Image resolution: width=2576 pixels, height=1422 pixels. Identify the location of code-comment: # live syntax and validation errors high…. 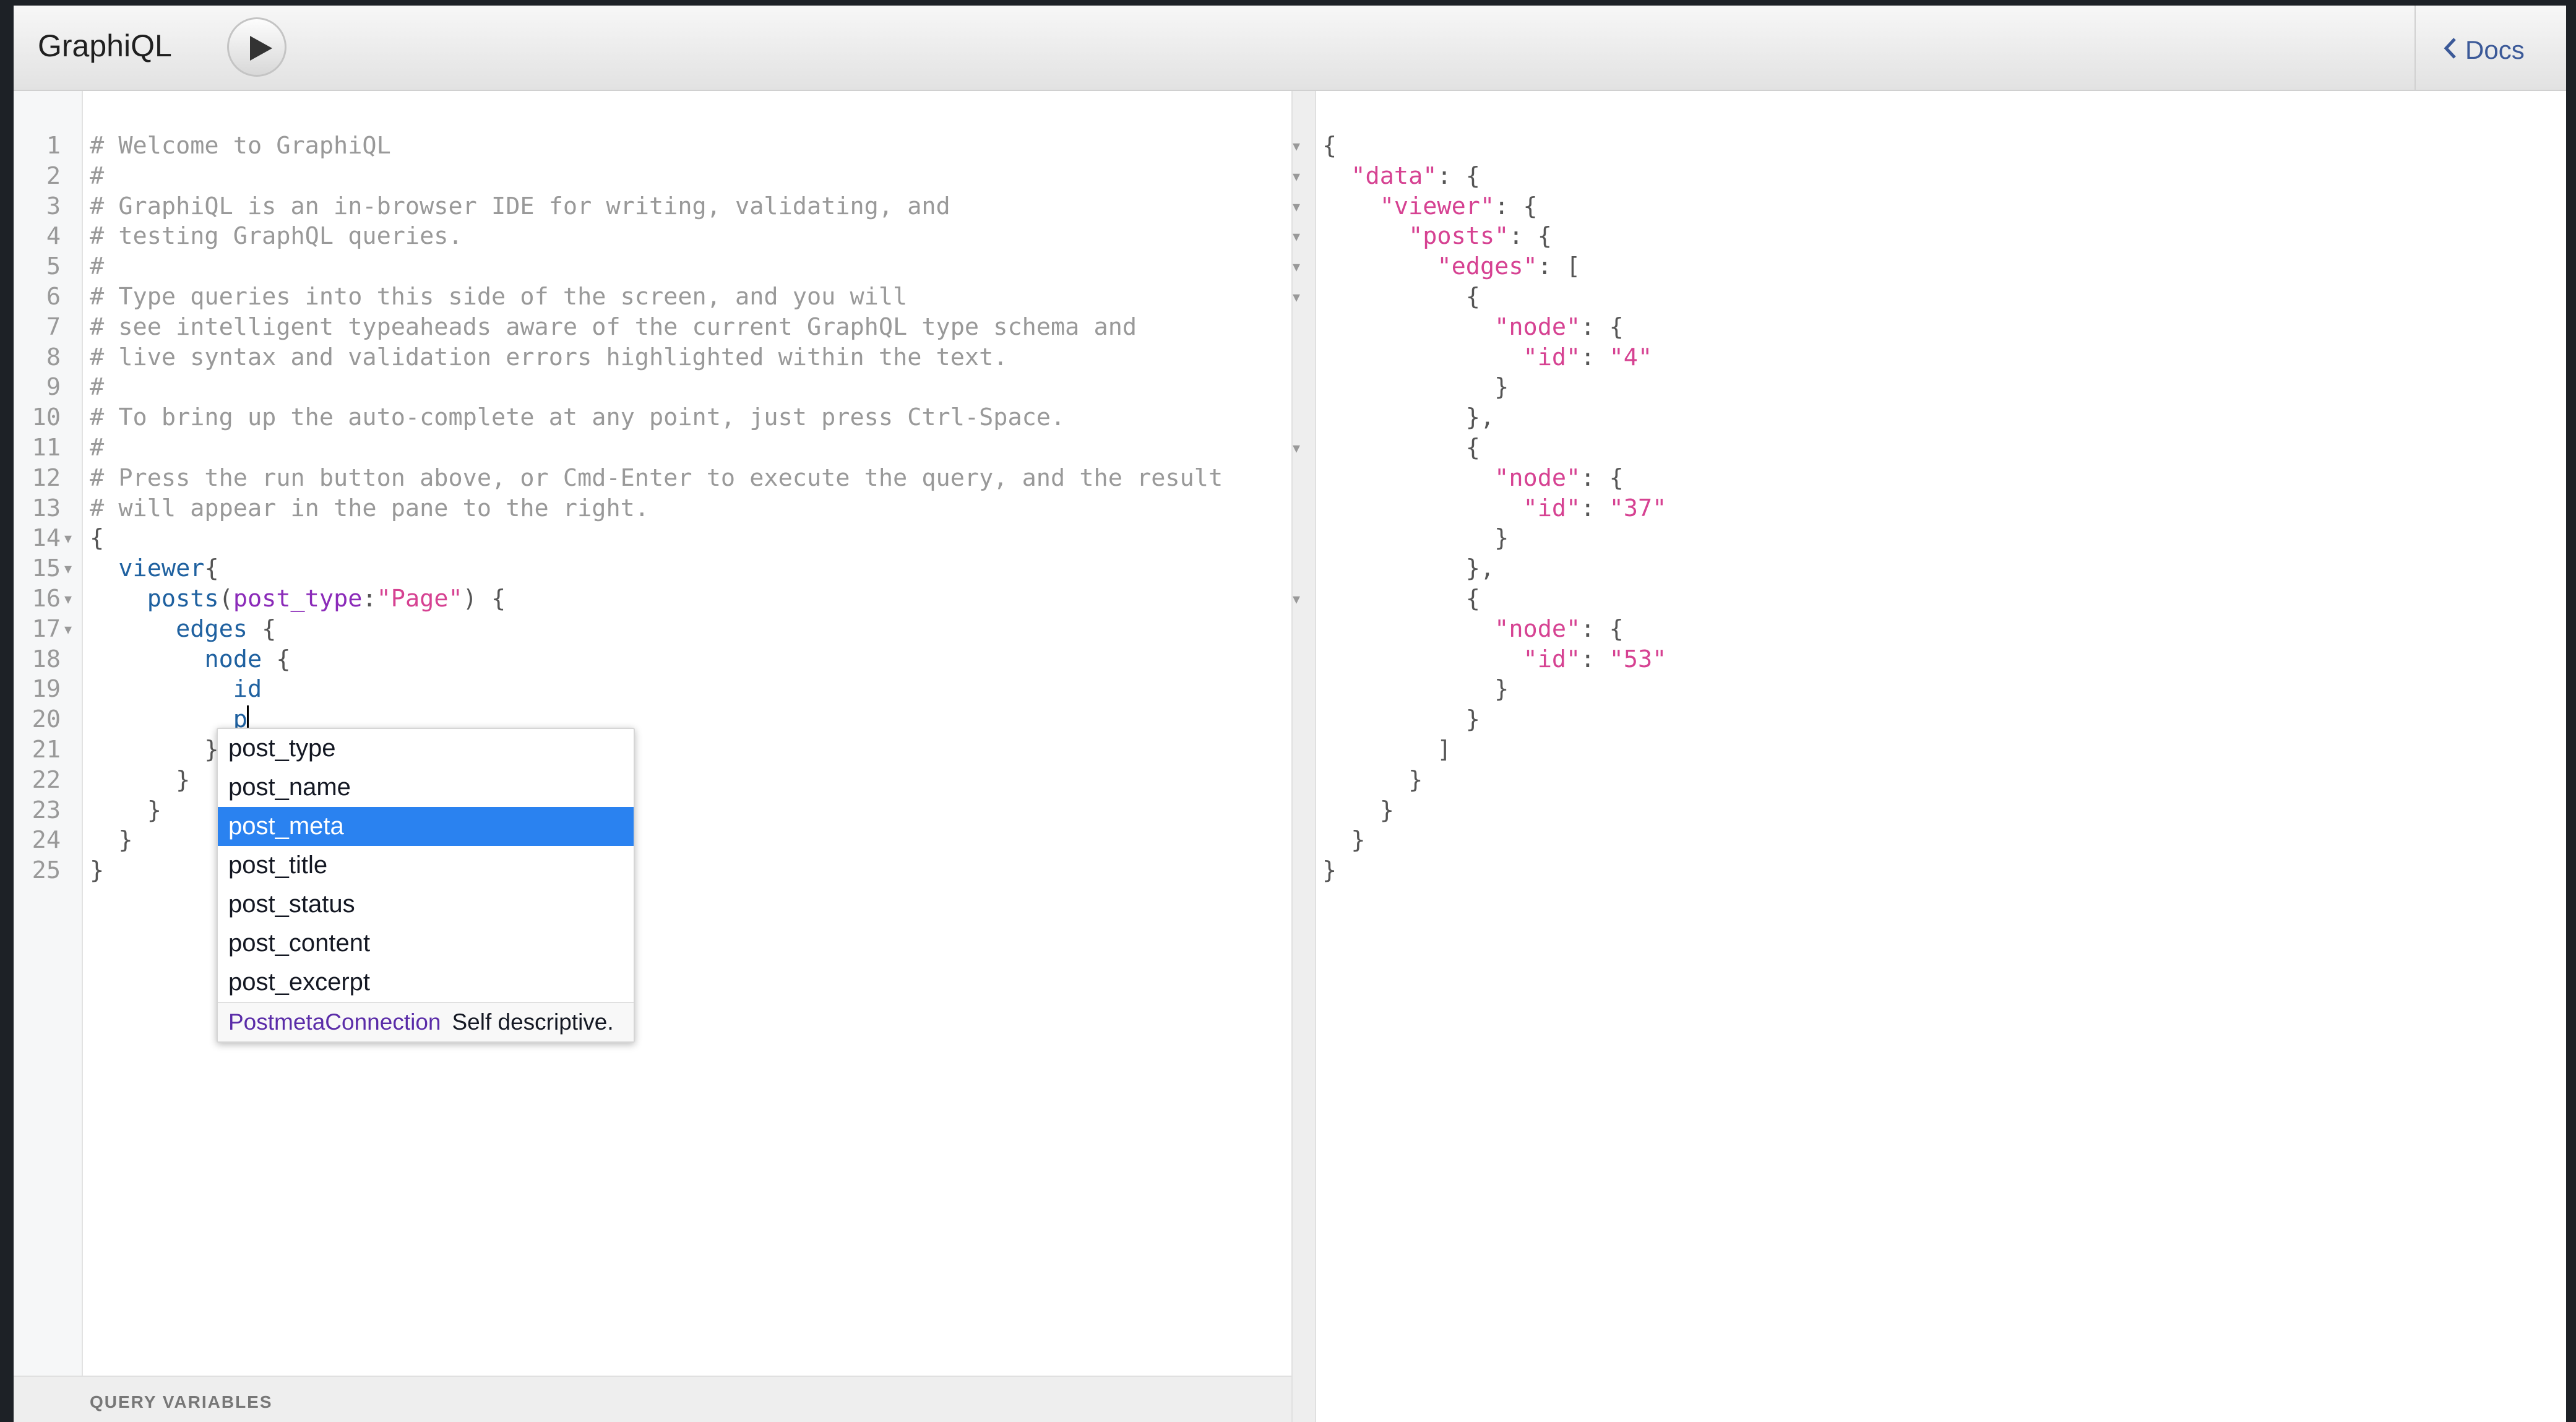
(549, 357).